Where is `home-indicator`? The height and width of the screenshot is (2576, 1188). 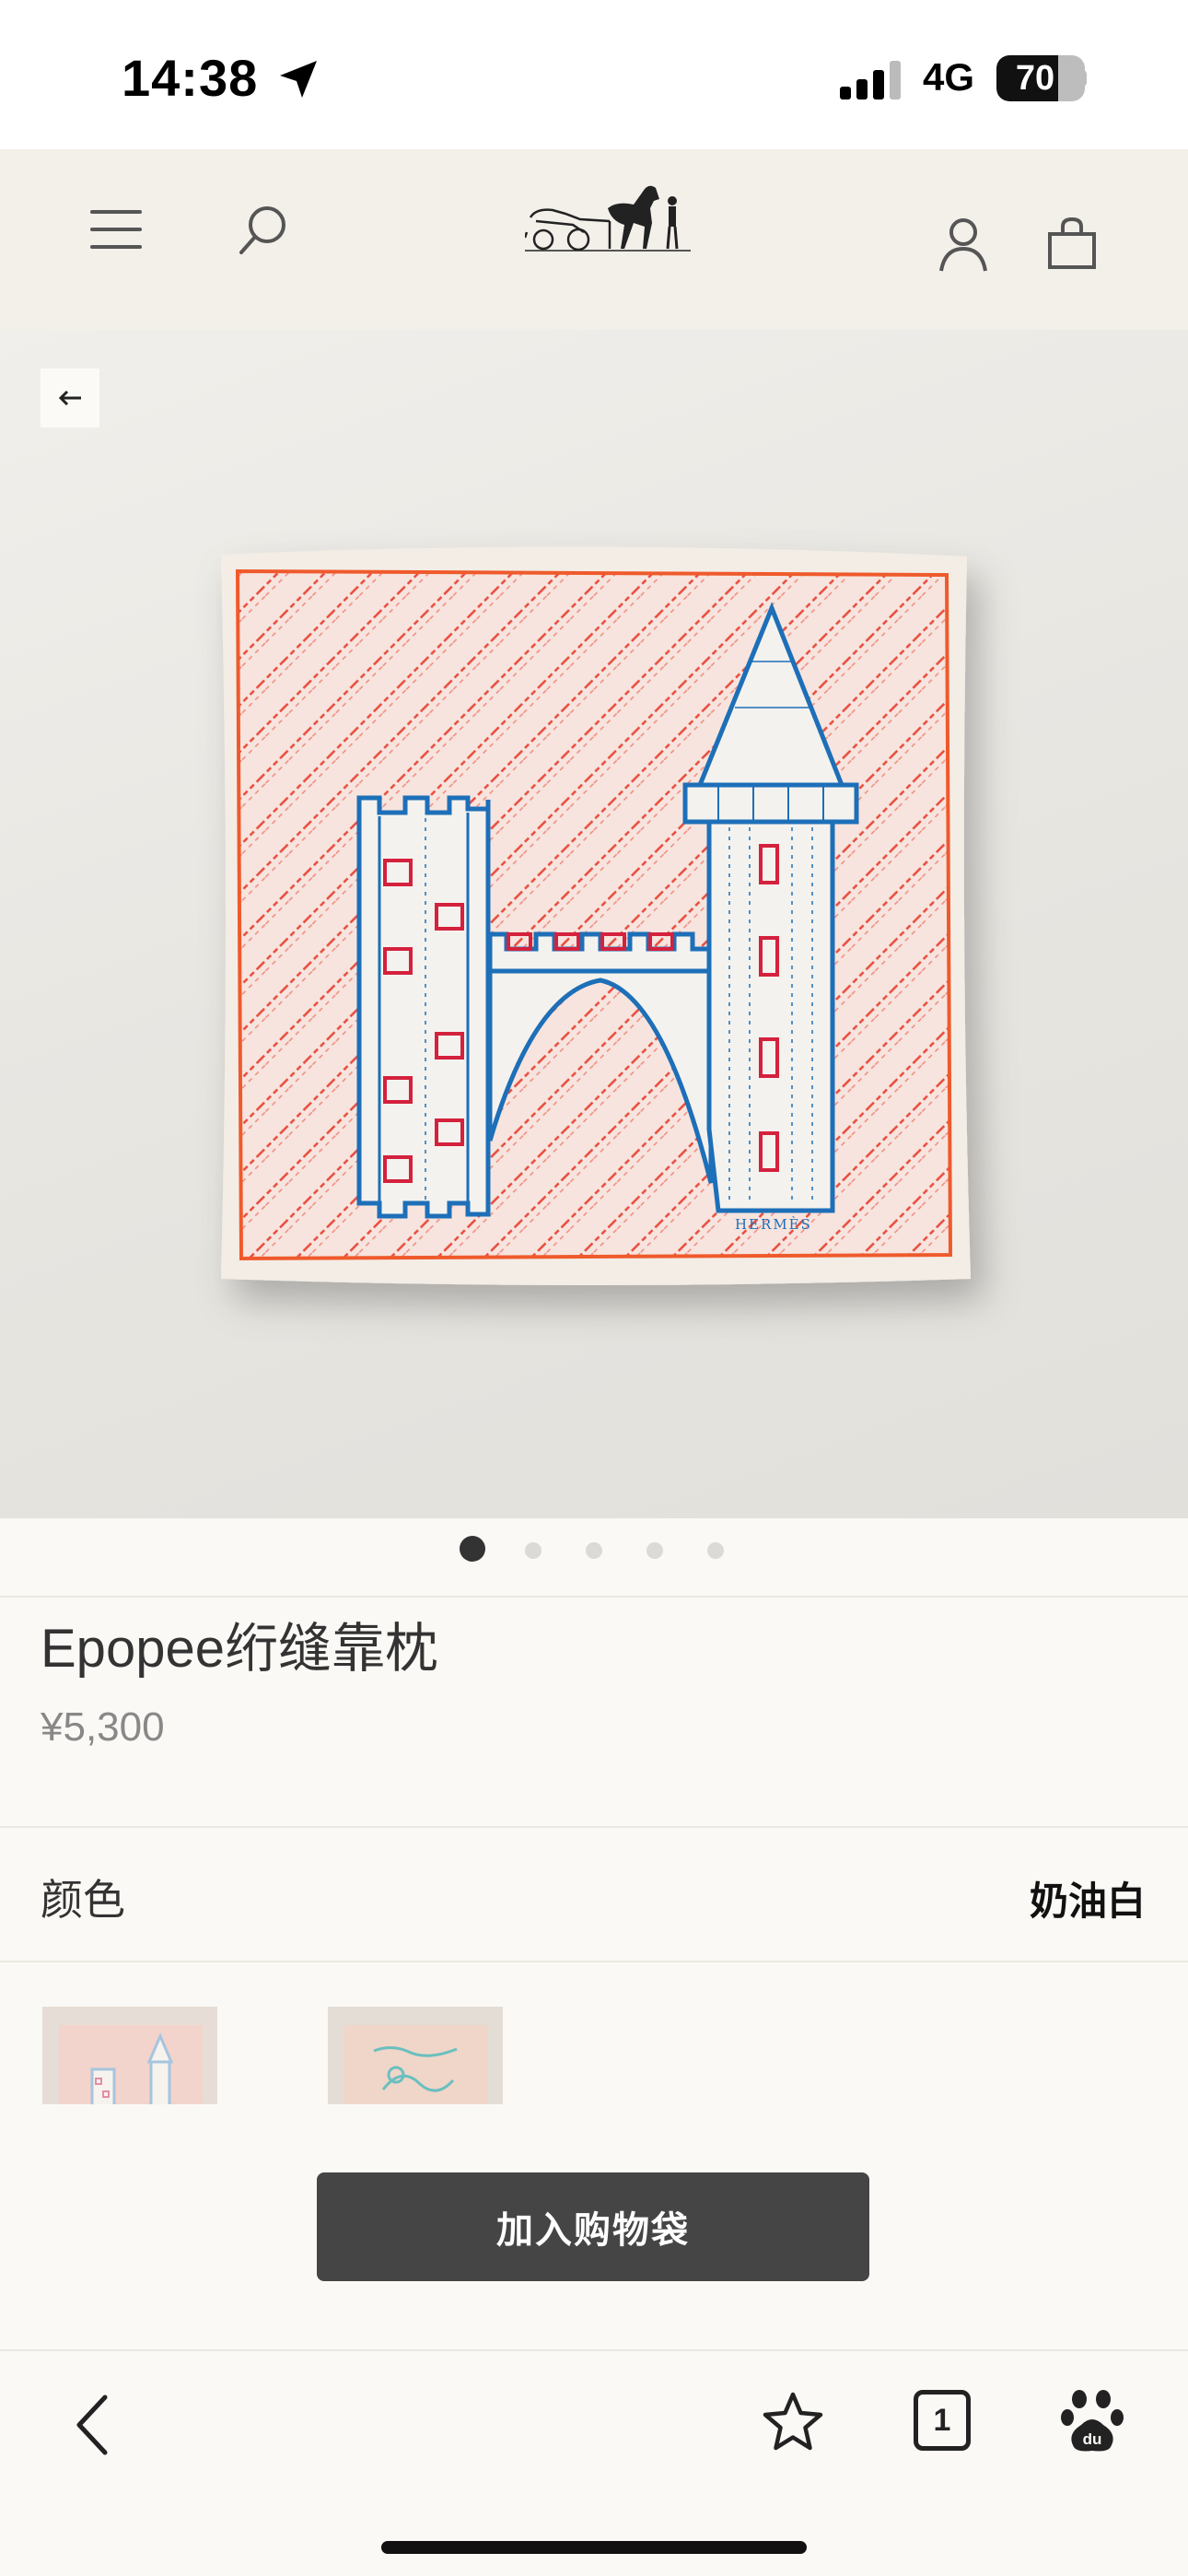 home-indicator is located at coordinates (594, 2547).